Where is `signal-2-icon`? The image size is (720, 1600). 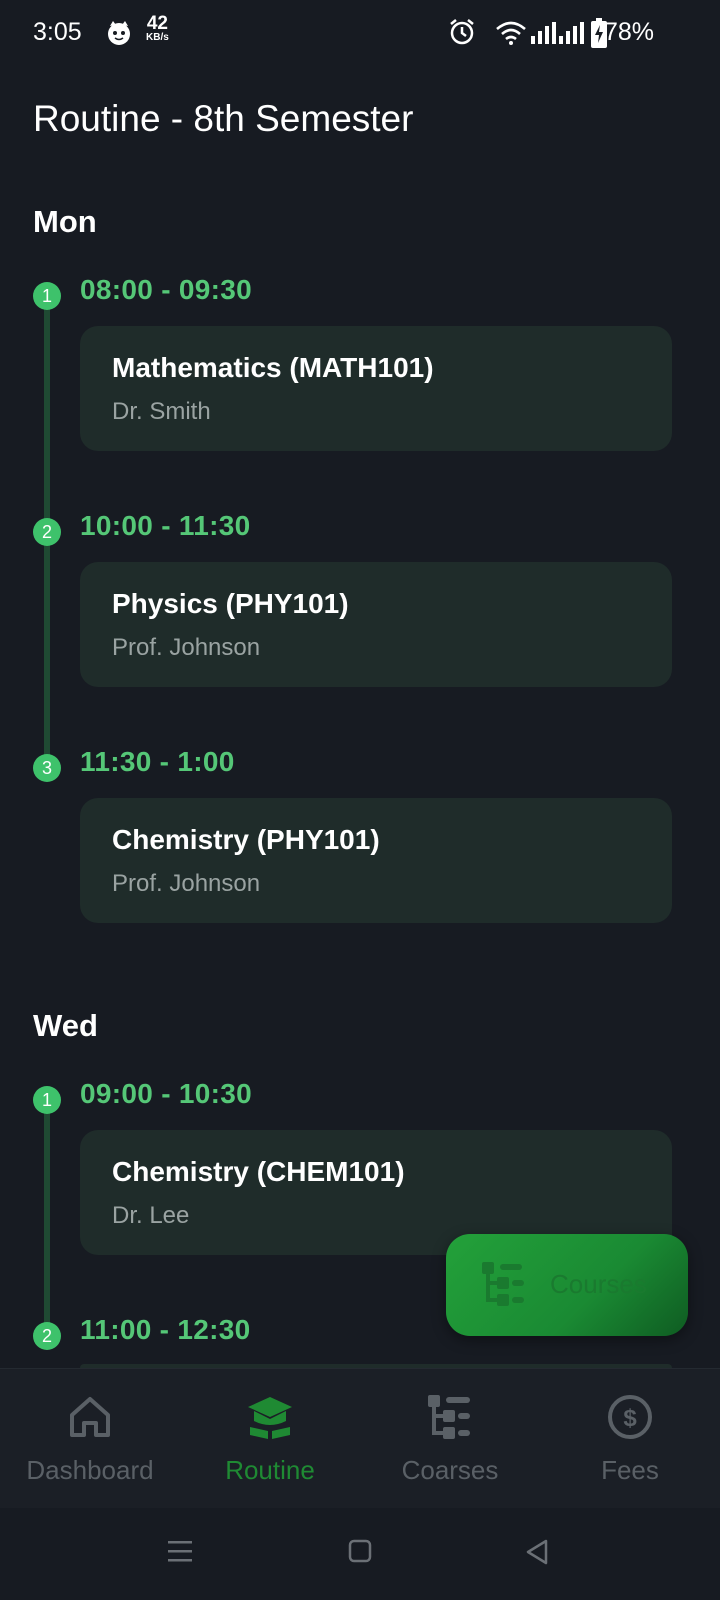
signal-2-icon is located at coordinates (571, 33).